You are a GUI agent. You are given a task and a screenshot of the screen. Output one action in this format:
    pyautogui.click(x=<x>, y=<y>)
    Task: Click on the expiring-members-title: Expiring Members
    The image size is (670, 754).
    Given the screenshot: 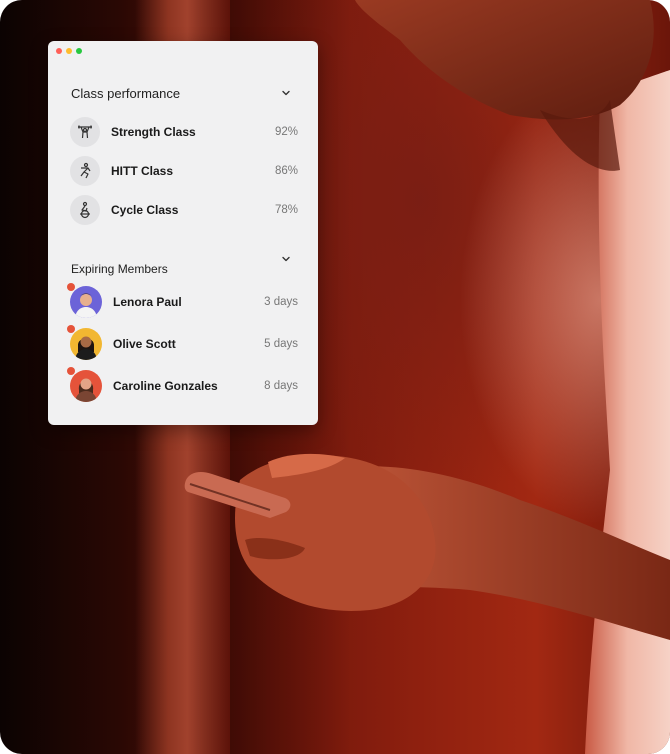 What is the action you would take?
    pyautogui.click(x=119, y=269)
    